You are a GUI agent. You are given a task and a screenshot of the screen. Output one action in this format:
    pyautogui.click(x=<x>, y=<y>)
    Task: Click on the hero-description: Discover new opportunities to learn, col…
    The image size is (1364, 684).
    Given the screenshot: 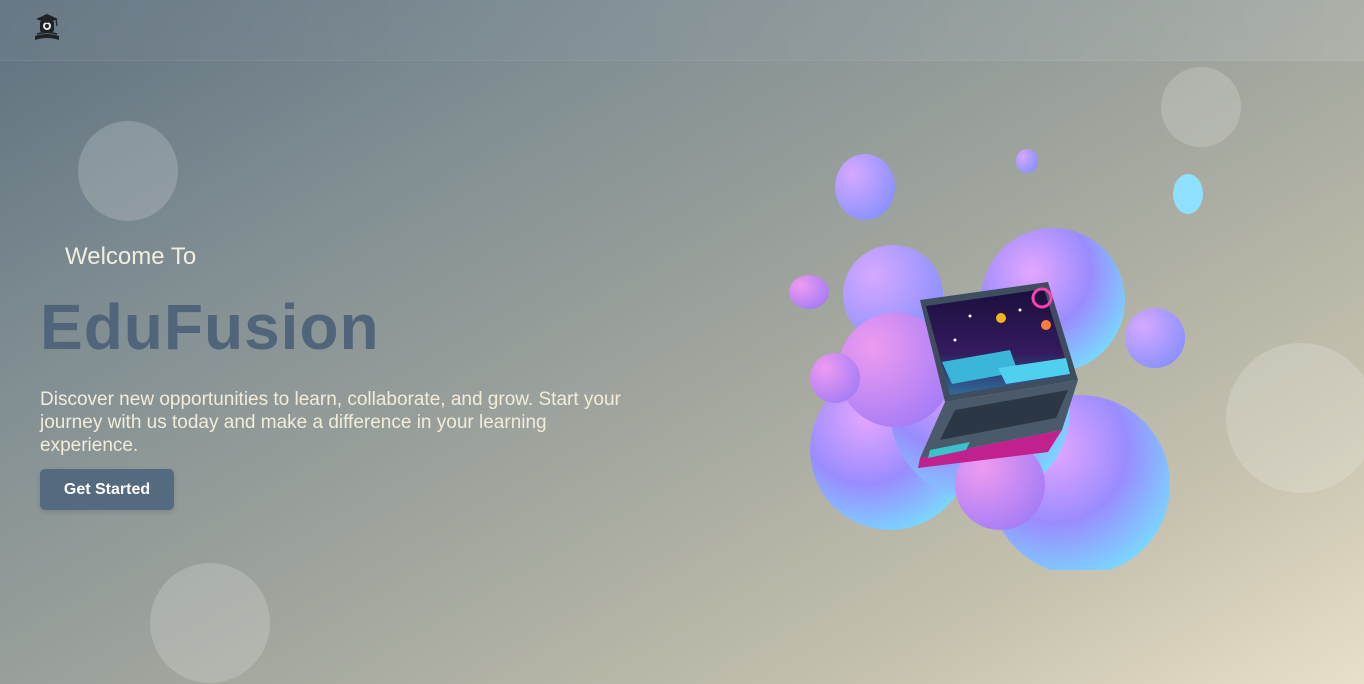 What is the action you would take?
    pyautogui.click(x=330, y=422)
    